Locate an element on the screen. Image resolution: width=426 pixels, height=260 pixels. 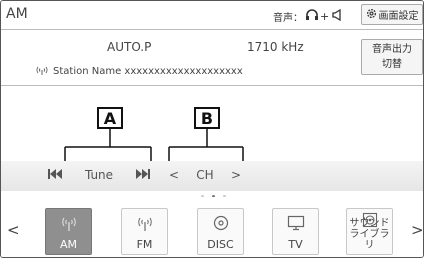
channel-label: CH is located at coordinates (205, 175).